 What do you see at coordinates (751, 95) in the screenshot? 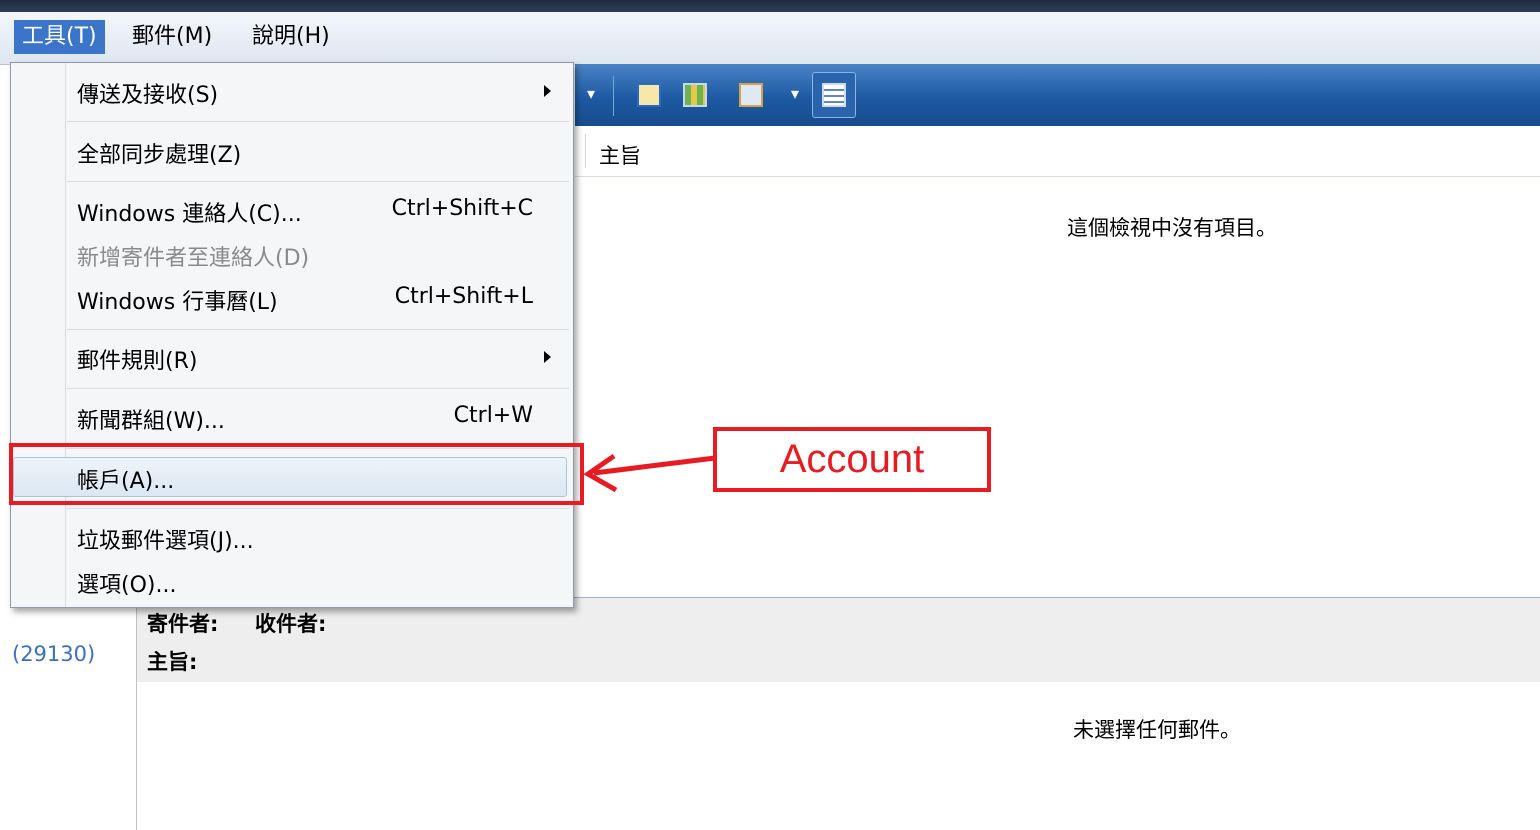
I see `find-message-icon` at bounding box center [751, 95].